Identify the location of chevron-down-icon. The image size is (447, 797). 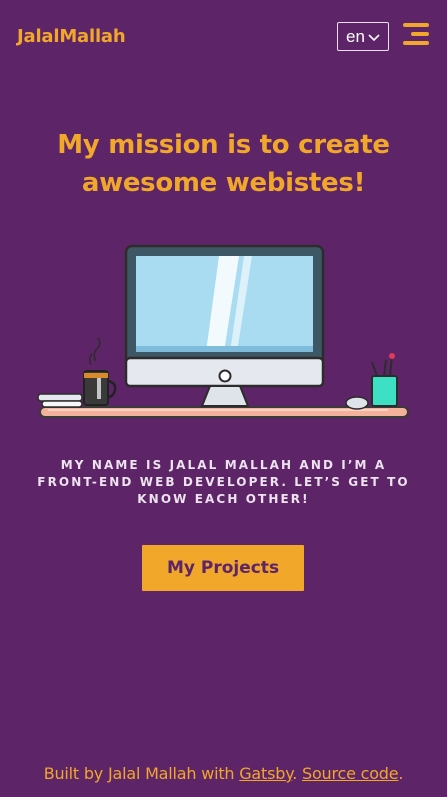
(374, 37).